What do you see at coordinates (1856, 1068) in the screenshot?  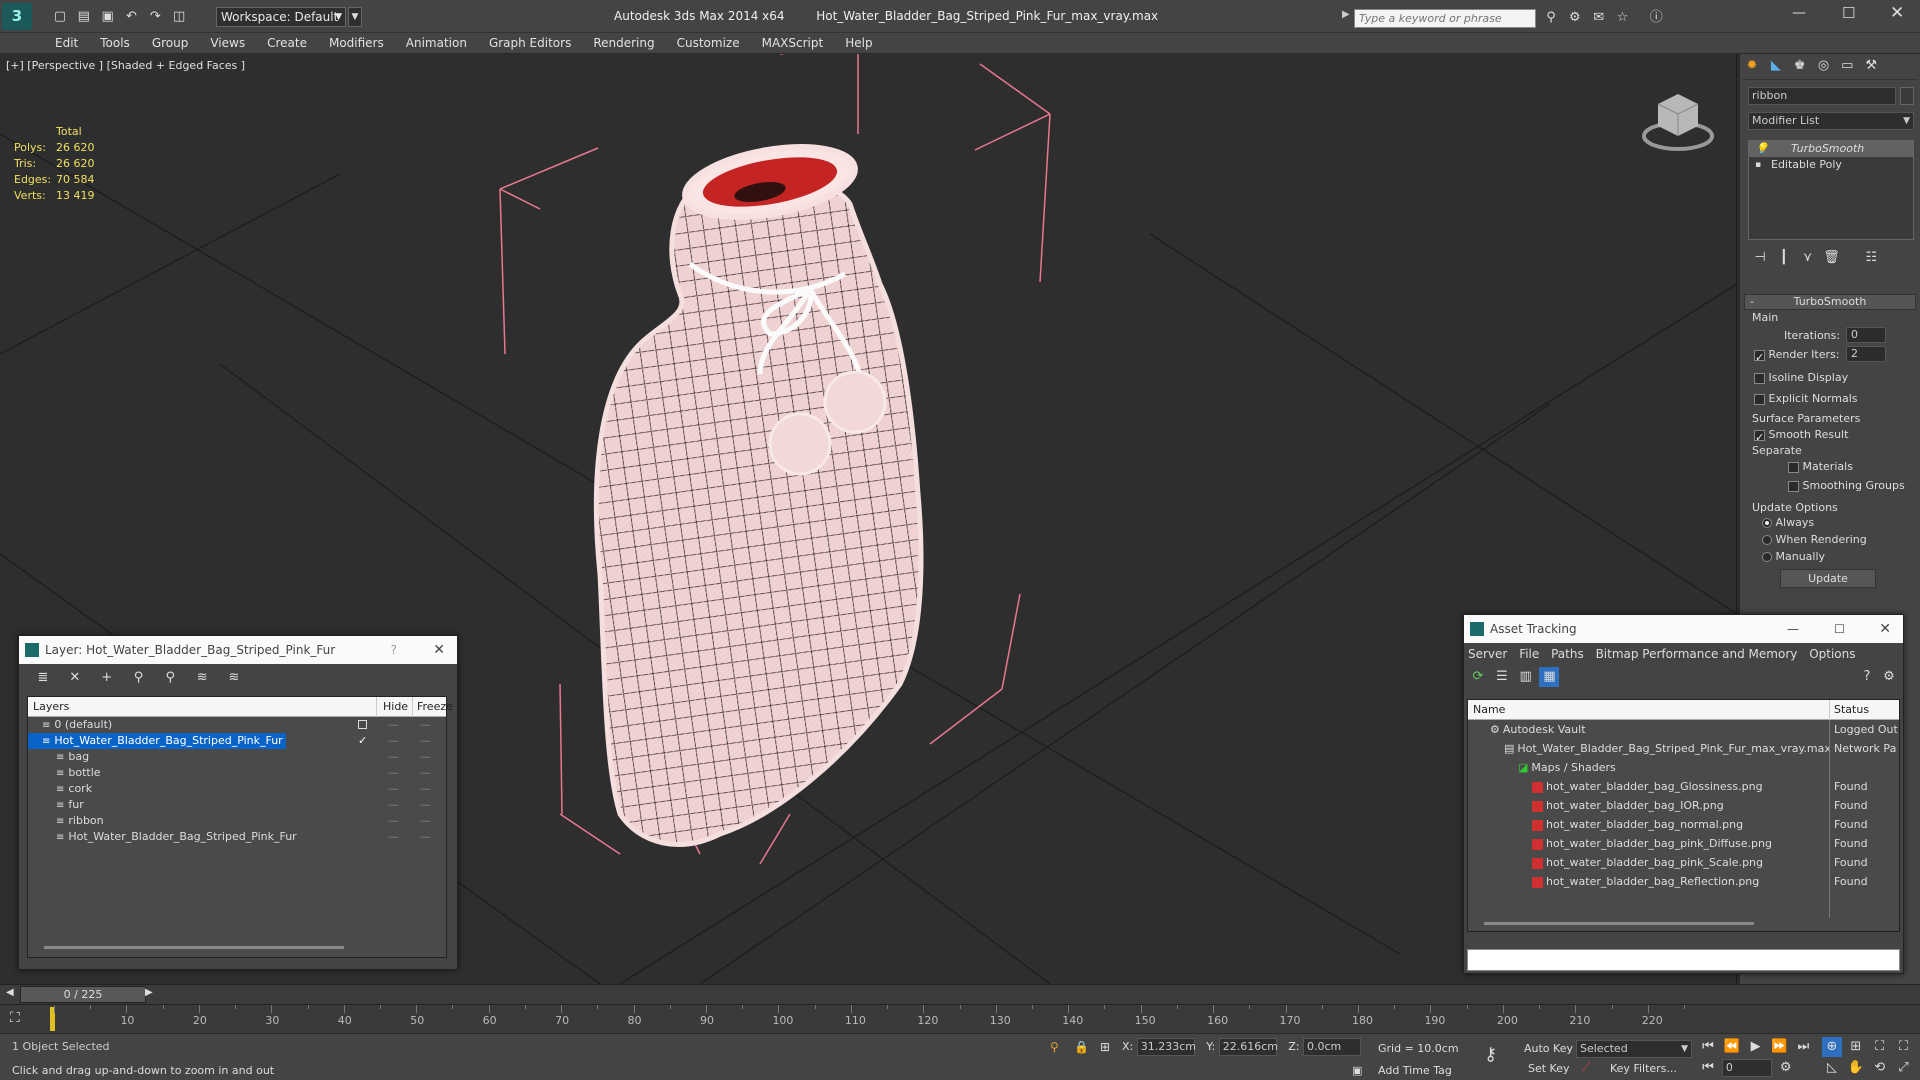 I see `pan-view-icon: ✋` at bounding box center [1856, 1068].